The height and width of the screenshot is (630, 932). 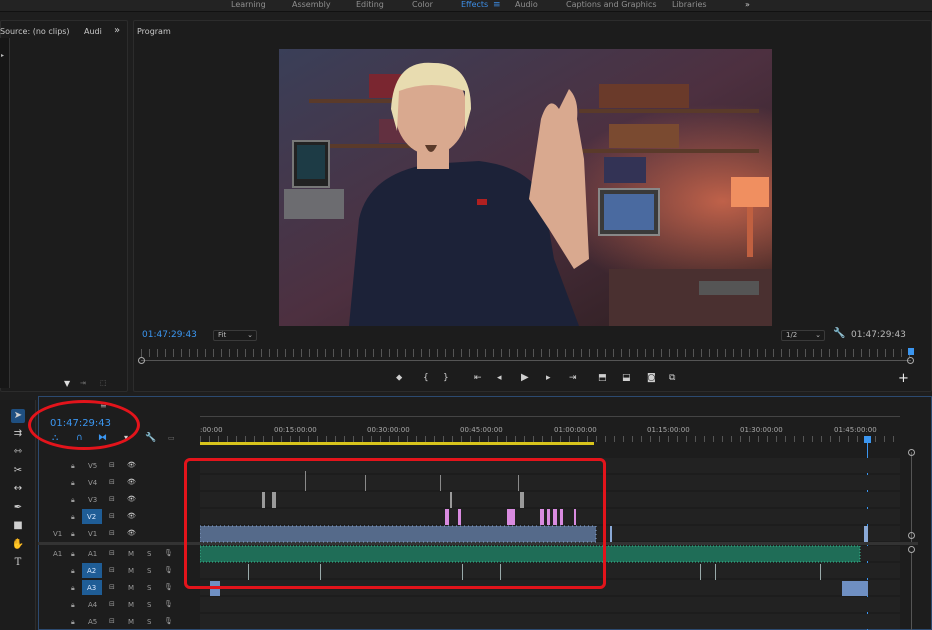 I want to click on program-panel-title: Program, so click(x=154, y=31).